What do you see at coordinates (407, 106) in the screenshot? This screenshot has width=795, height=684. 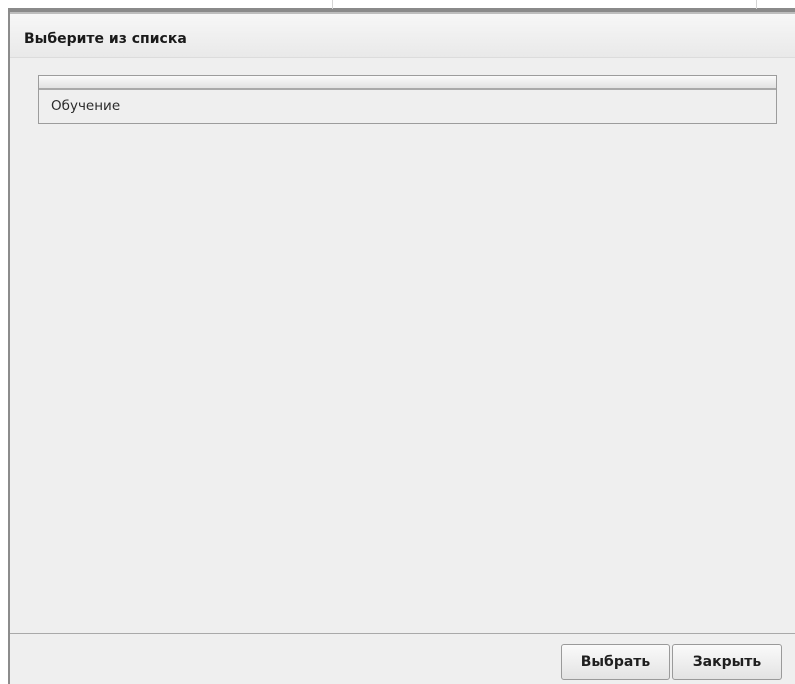 I see `list-item: Обучение` at bounding box center [407, 106].